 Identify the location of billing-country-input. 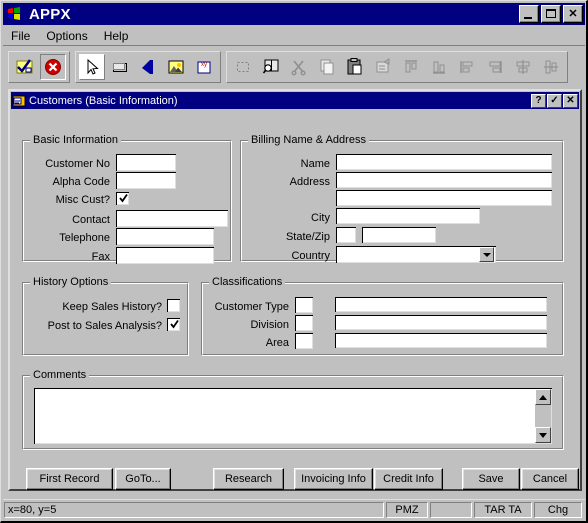
(416, 254).